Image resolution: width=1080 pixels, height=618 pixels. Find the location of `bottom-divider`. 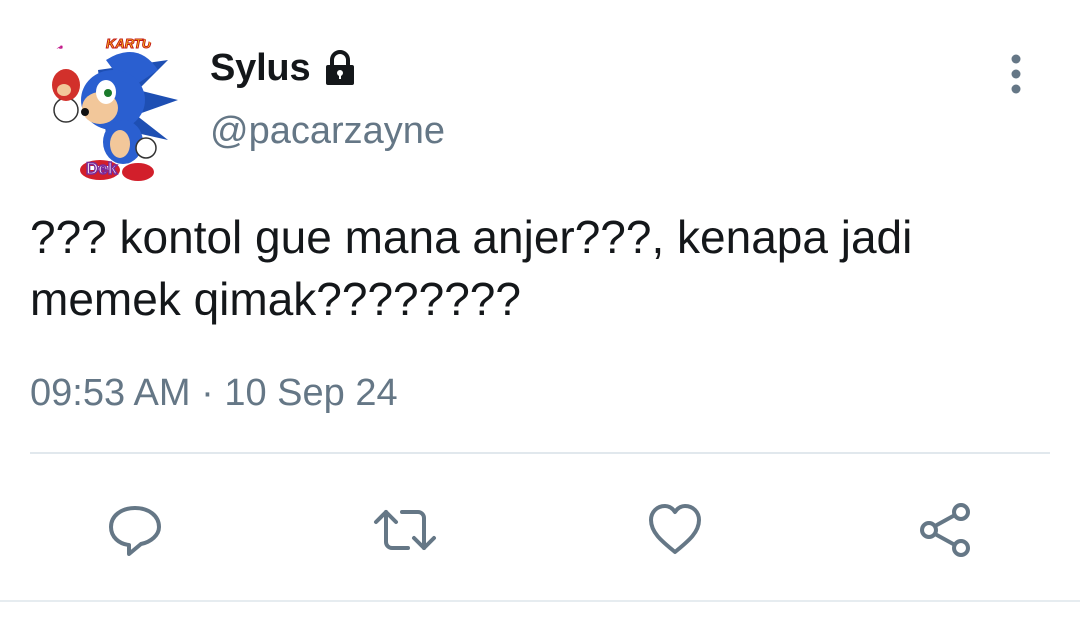

bottom-divider is located at coordinates (540, 601).